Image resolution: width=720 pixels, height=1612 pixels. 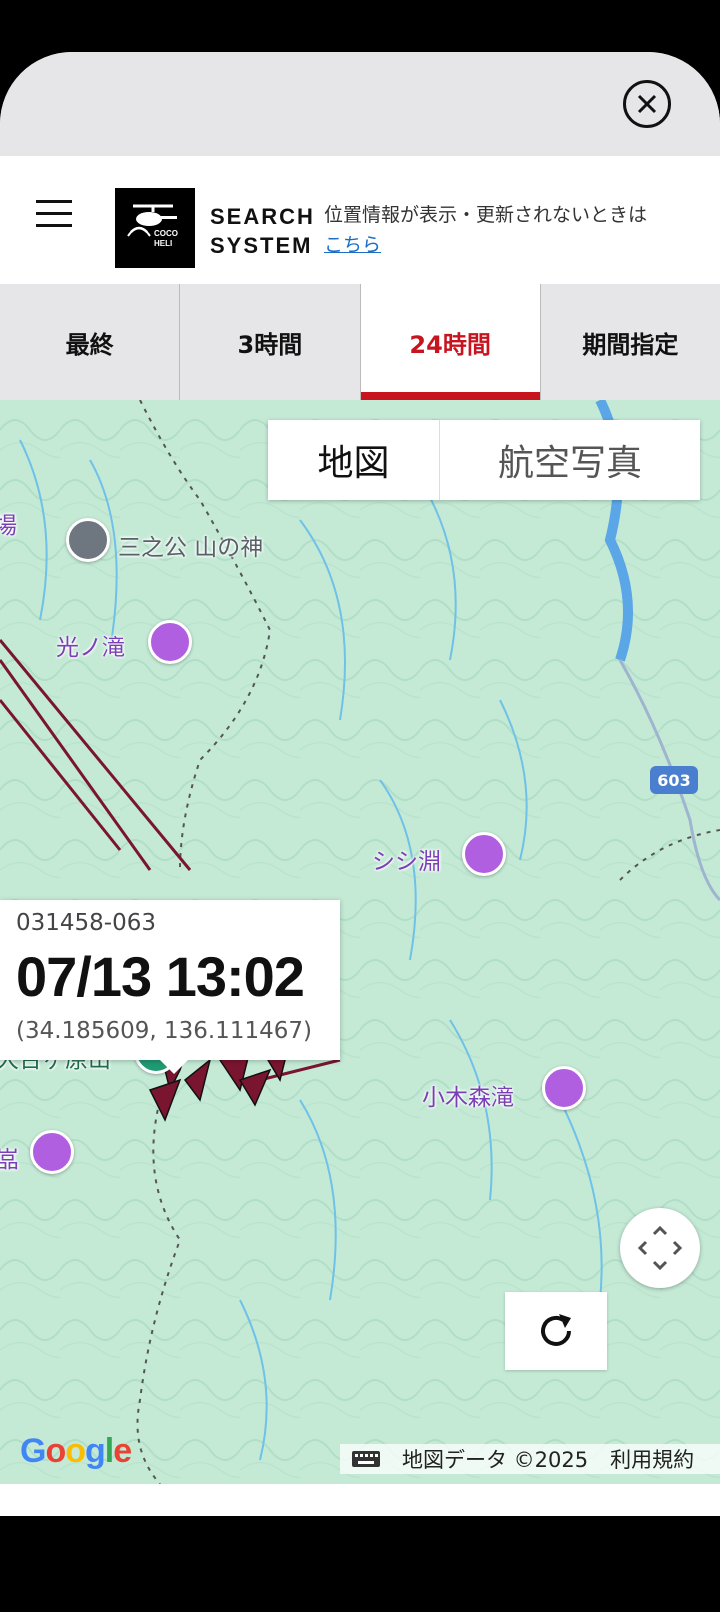 I want to click on refresh-icon, so click(x=556, y=1330).